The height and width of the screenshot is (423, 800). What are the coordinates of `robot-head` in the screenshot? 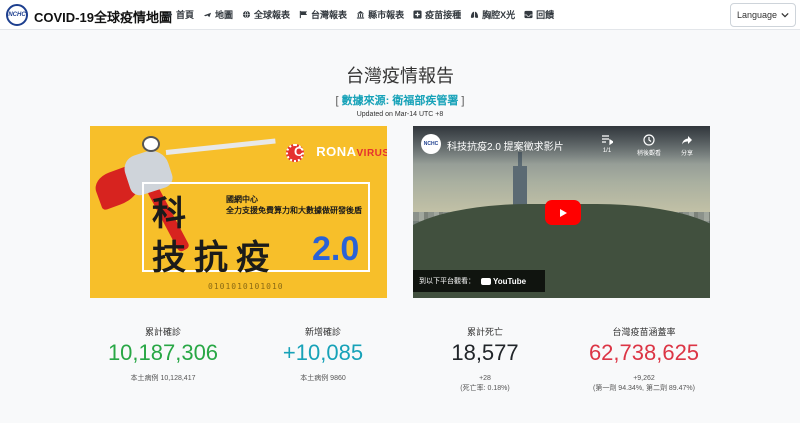 It's located at (151, 144).